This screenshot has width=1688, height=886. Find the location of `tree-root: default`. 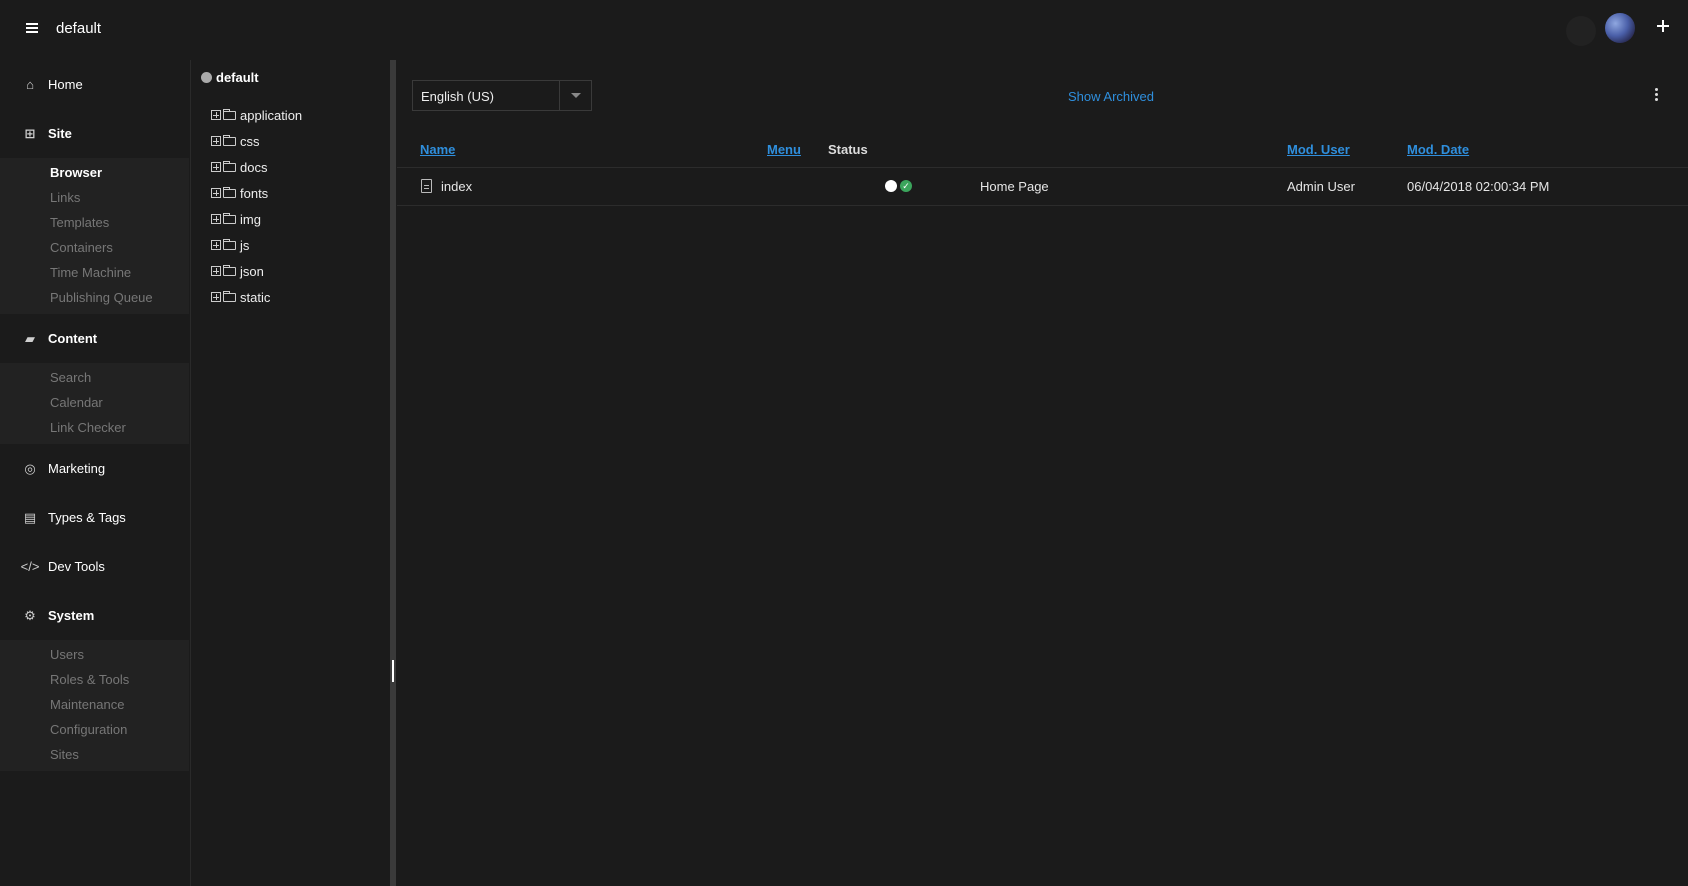

tree-root: default is located at coordinates (230, 77).